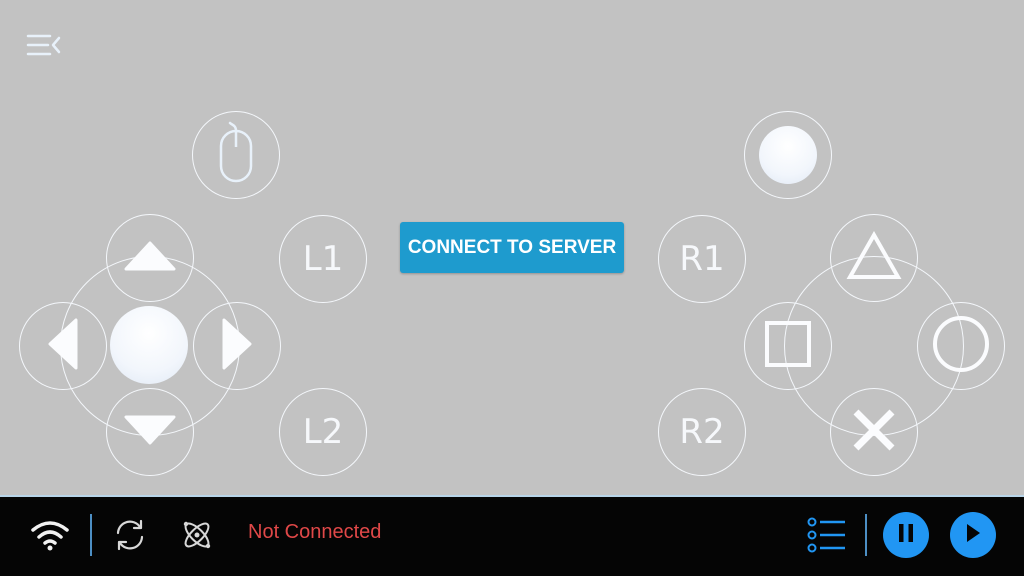  I want to click on bottom-bar: Not Connected, so click(512, 536).